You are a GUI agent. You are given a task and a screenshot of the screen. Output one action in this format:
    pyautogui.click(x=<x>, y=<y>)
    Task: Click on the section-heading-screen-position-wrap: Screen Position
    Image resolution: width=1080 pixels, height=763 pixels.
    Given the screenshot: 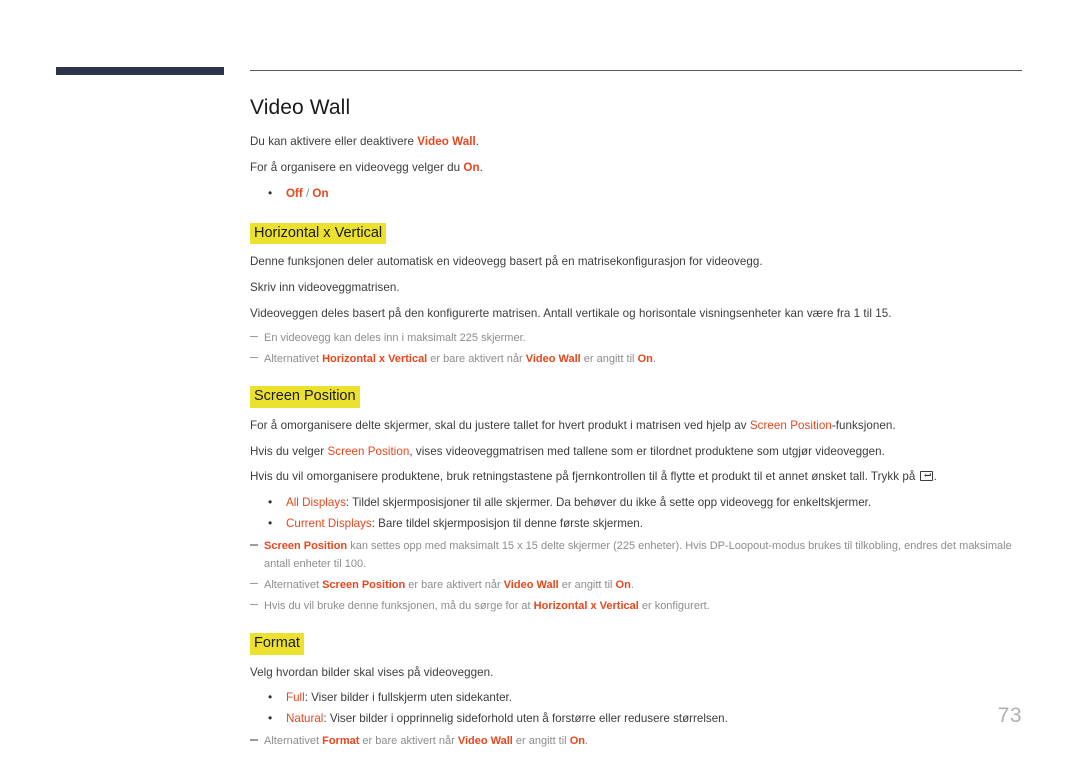 What is the action you would take?
    pyautogui.click(x=645, y=397)
    